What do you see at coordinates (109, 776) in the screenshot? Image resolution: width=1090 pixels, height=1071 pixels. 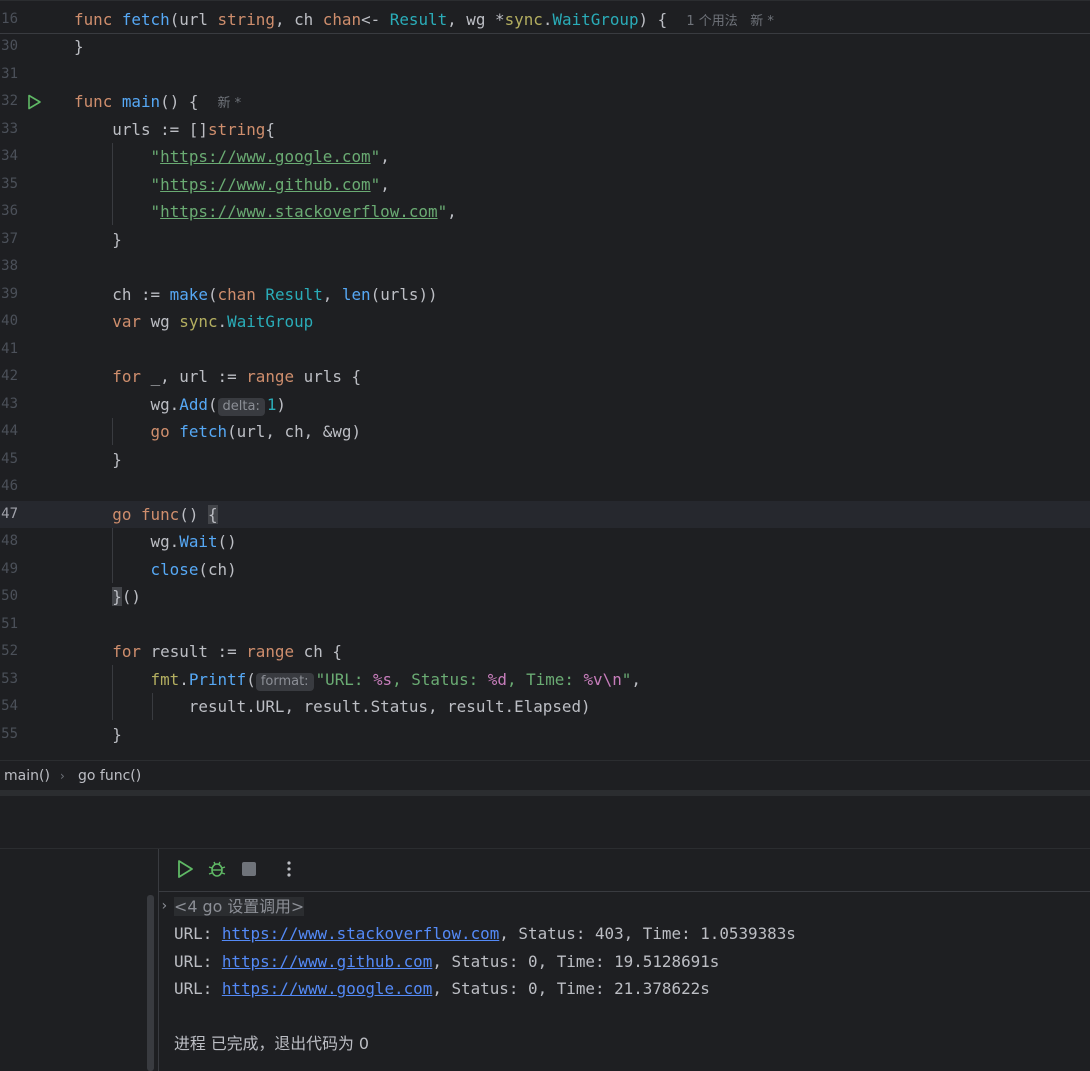 I see `breadcrumb-go-func: go func()` at bounding box center [109, 776].